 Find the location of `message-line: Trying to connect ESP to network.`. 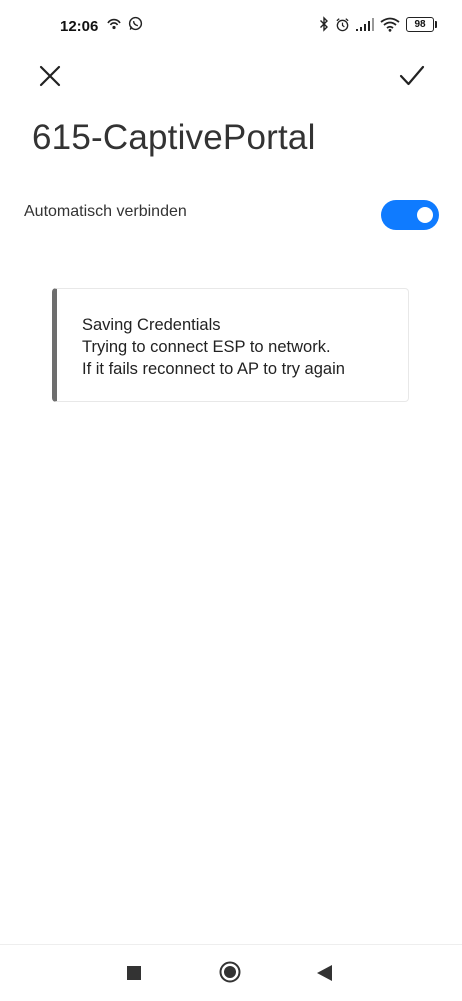

message-line: Trying to connect ESP to network. is located at coordinates (206, 347).